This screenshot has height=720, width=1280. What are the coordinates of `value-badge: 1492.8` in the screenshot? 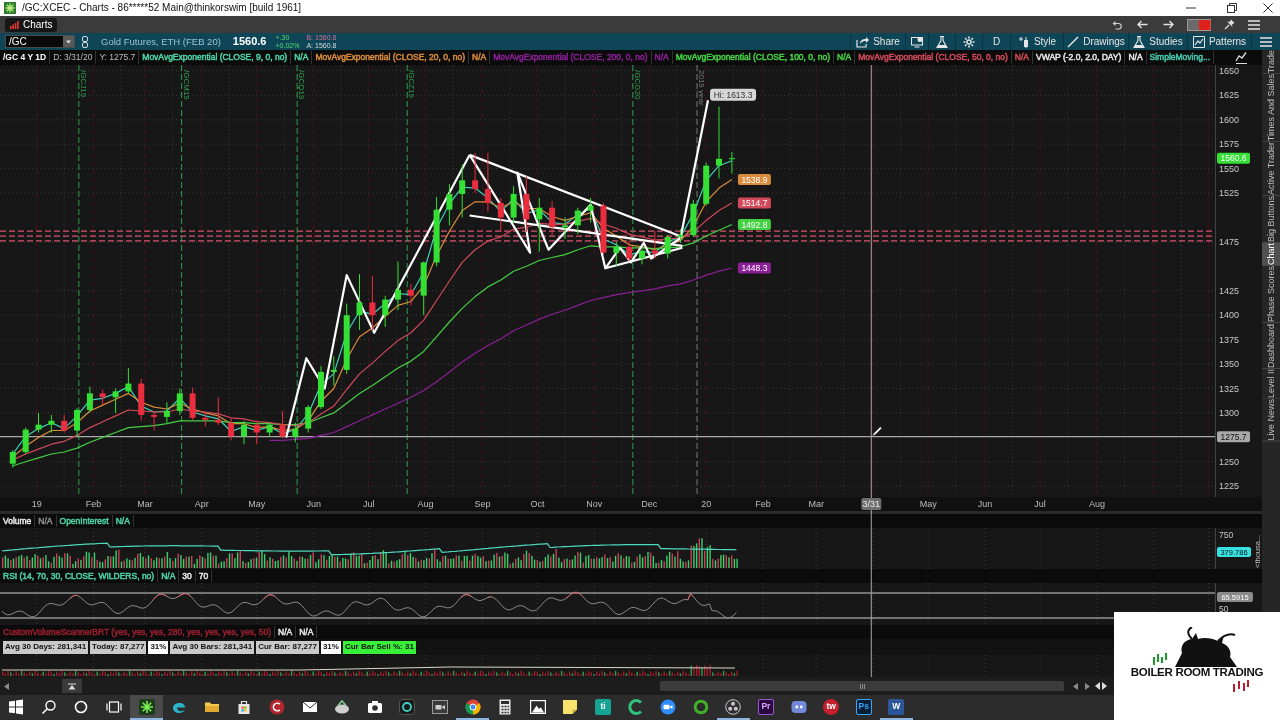 It's located at (754, 224).